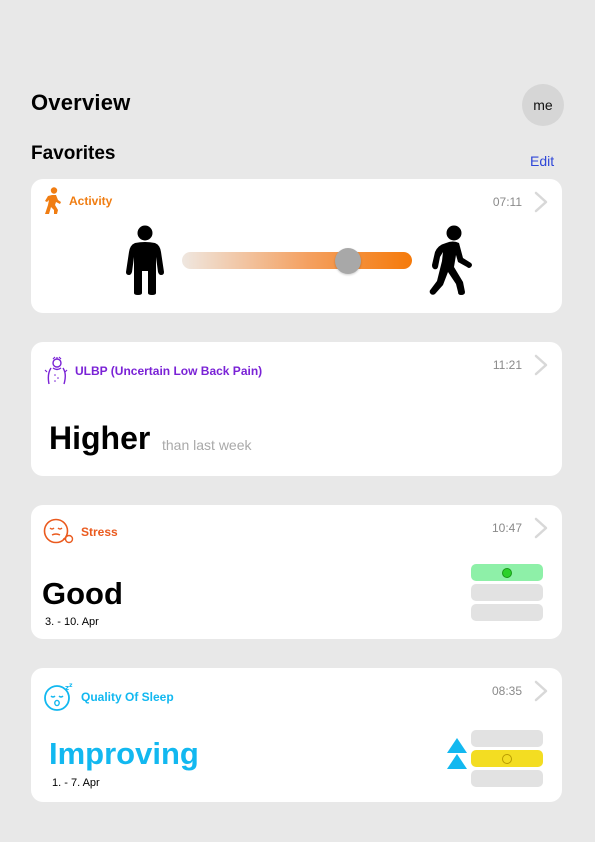 This screenshot has height=842, width=595. I want to click on slider-thumb, so click(347, 261).